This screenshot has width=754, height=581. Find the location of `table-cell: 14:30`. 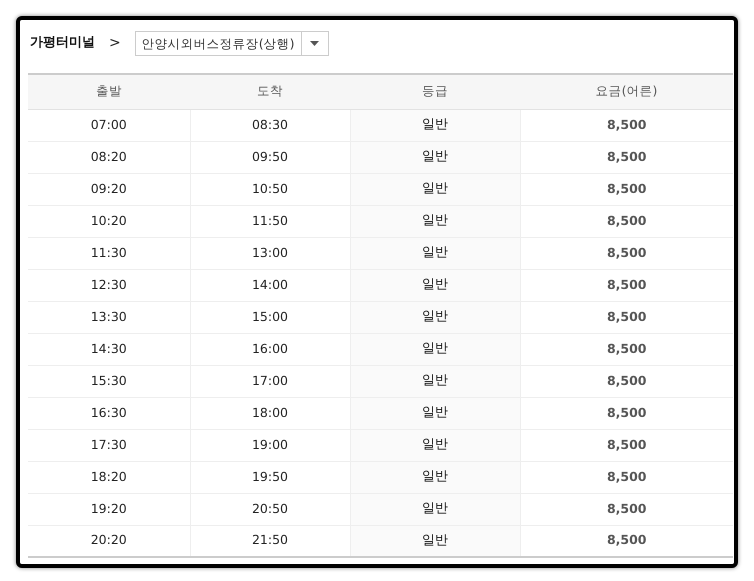

table-cell: 14:30 is located at coordinates (109, 349).